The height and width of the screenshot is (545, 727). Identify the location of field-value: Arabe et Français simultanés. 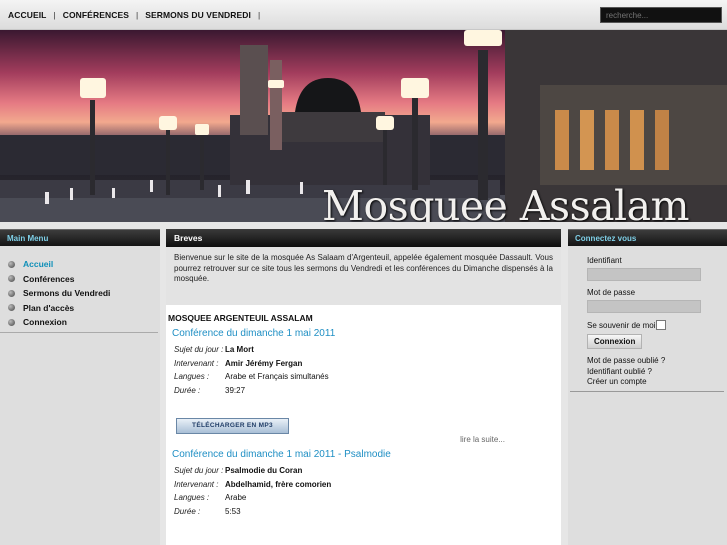
(277, 377).